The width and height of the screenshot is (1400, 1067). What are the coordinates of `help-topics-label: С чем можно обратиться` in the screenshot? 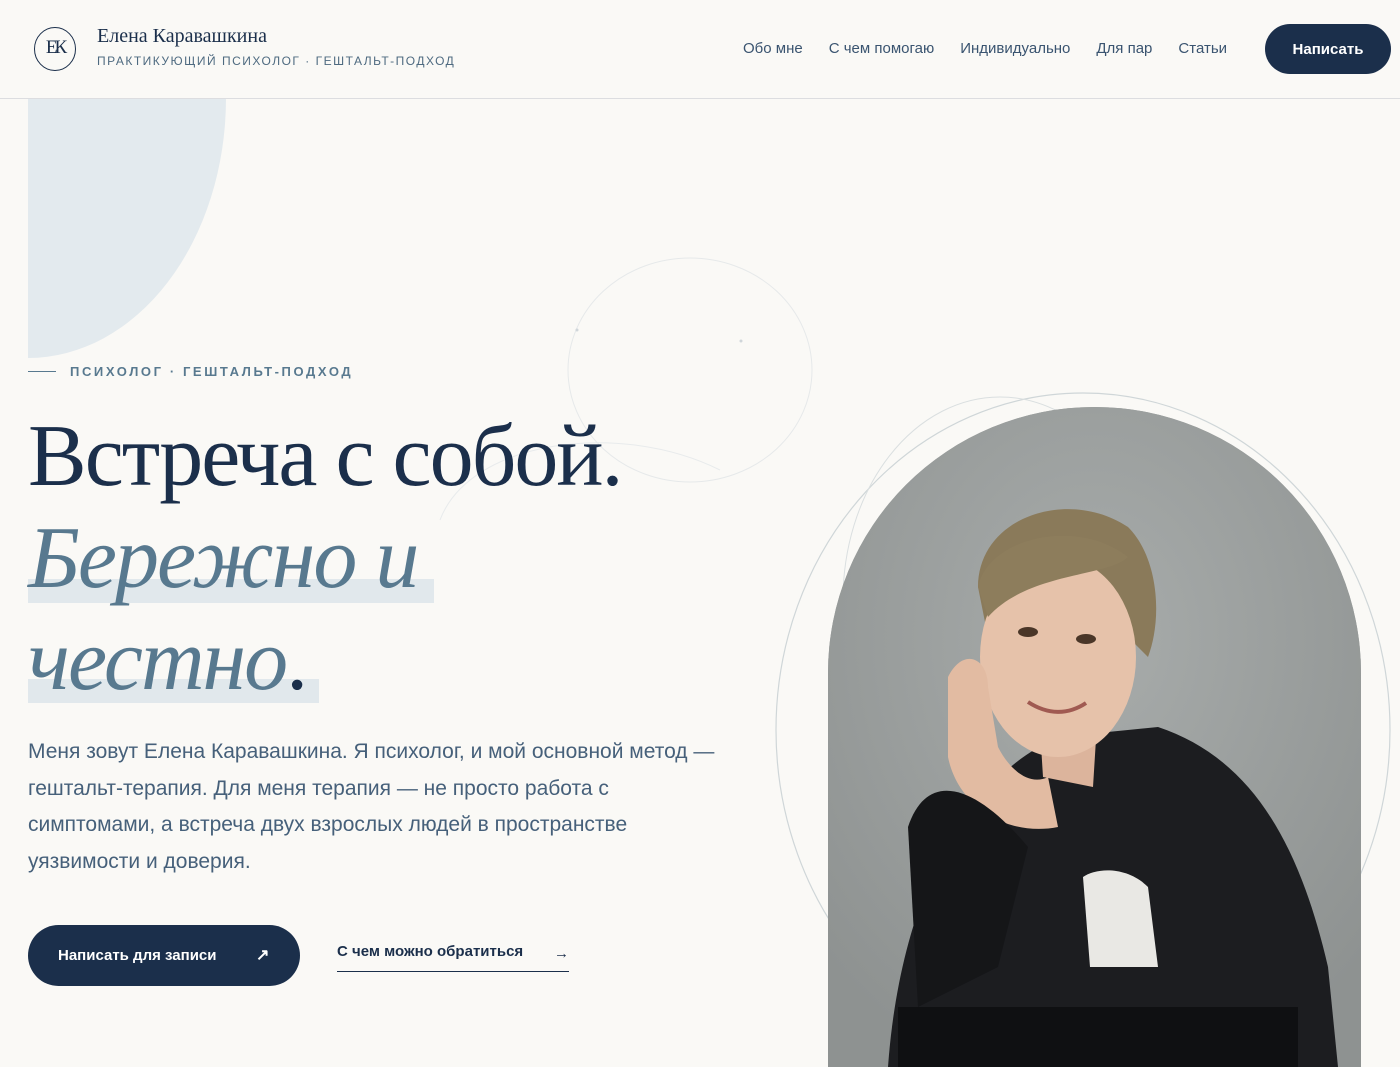 It's located at (430, 951).